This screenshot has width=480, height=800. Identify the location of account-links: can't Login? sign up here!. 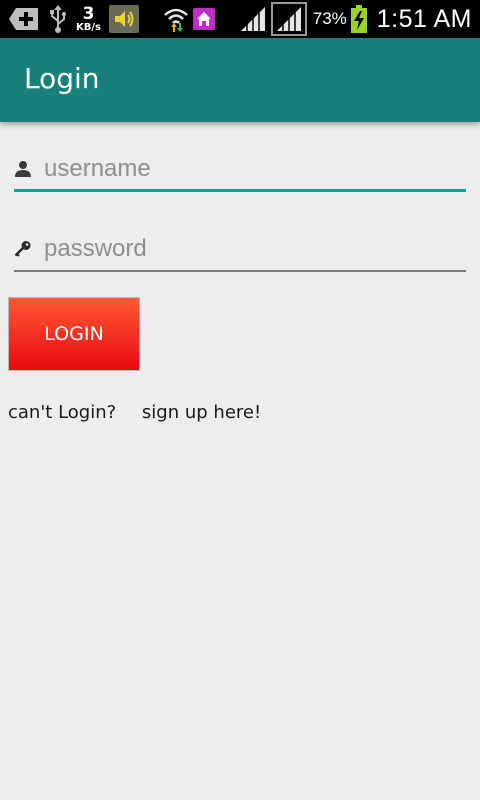
(134, 412).